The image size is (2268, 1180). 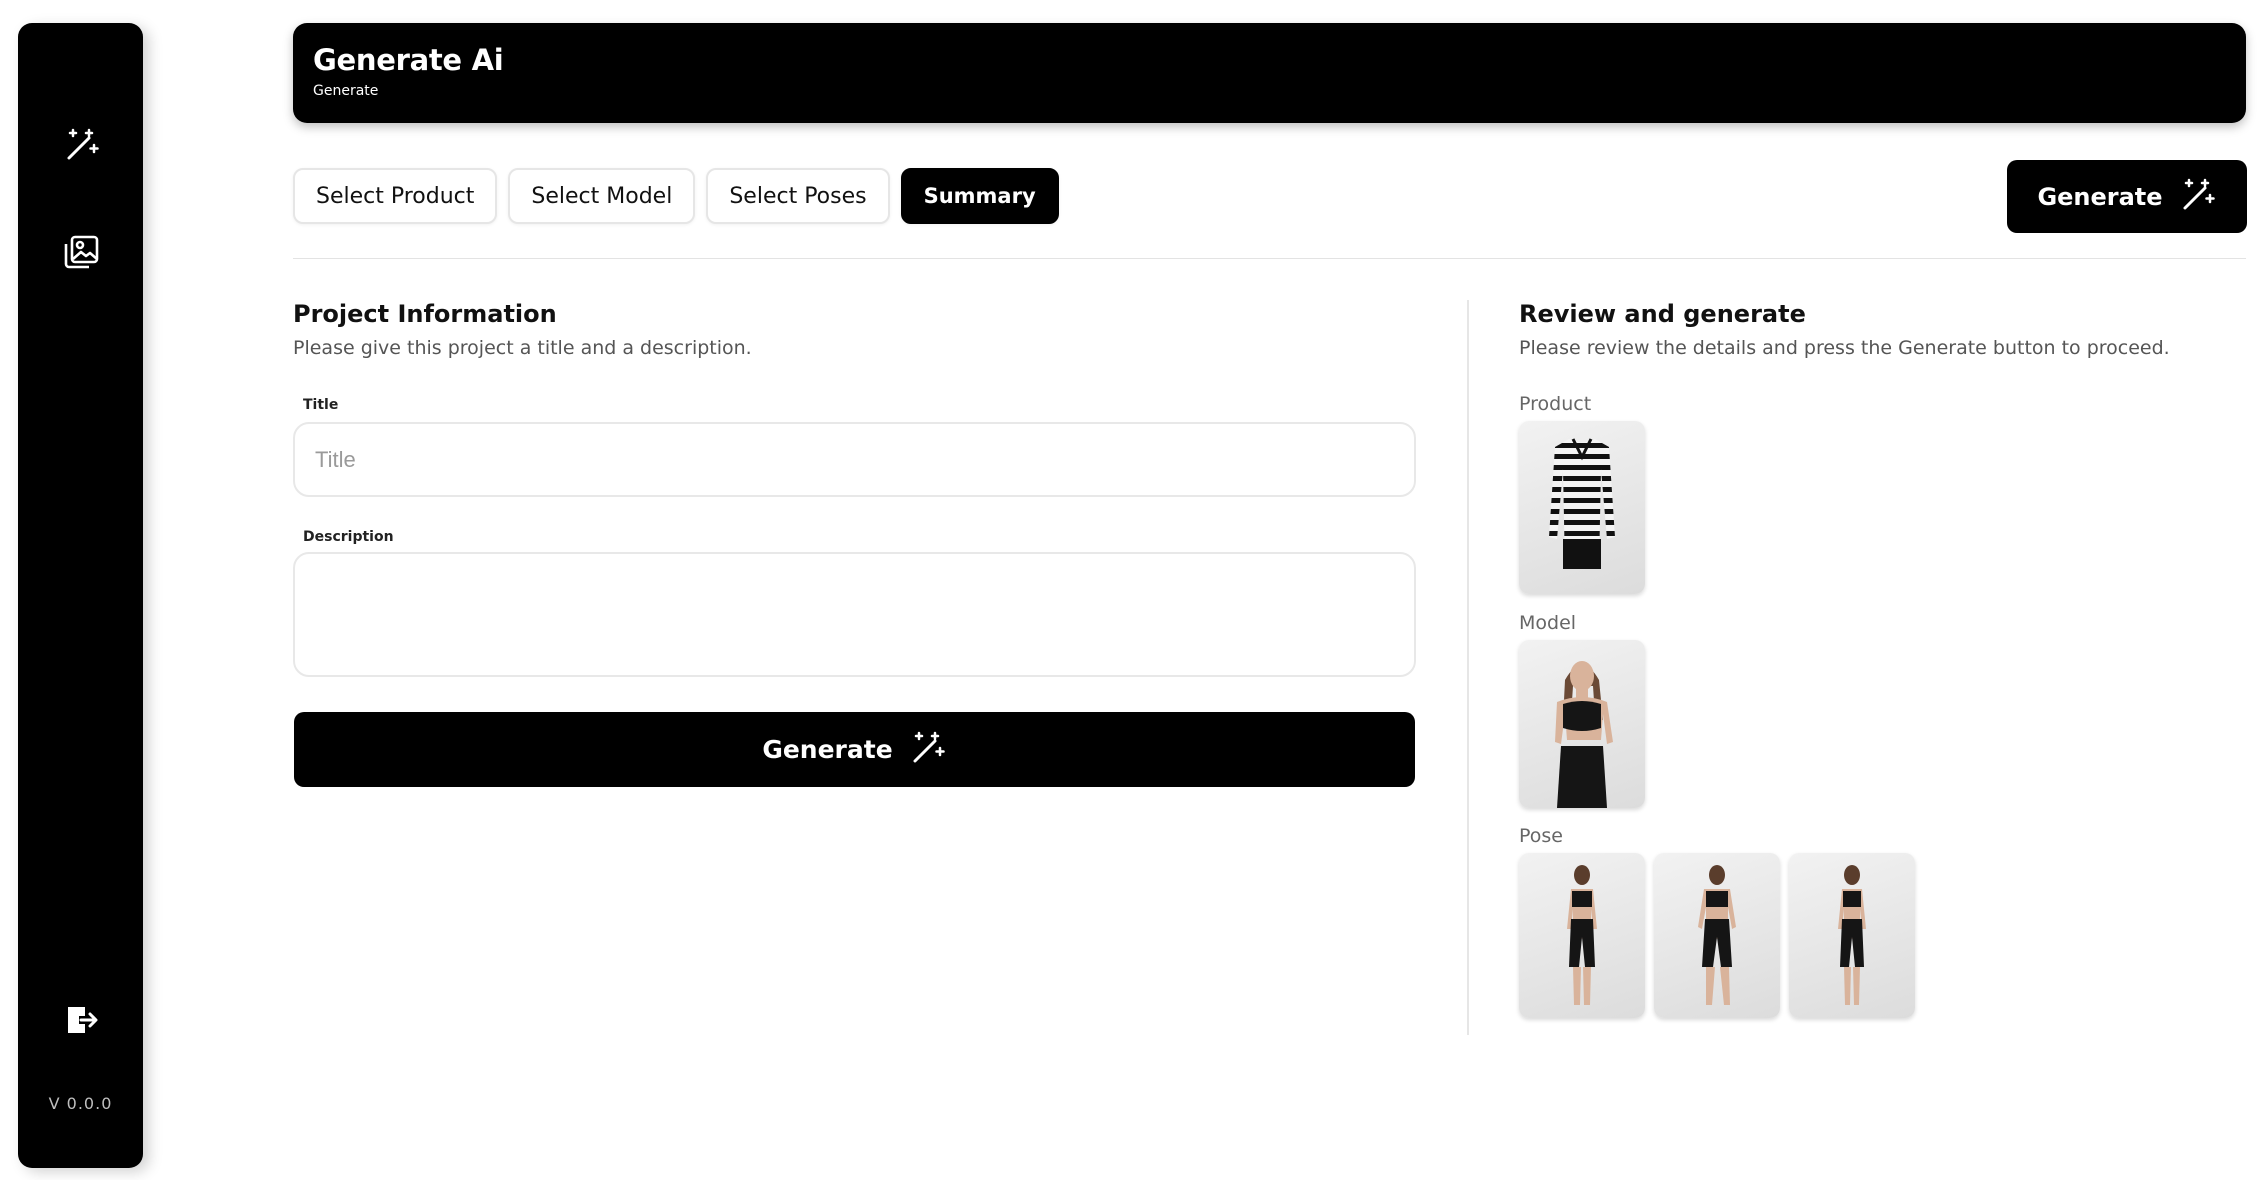 What do you see at coordinates (348, 537) in the screenshot?
I see `description-label: Description` at bounding box center [348, 537].